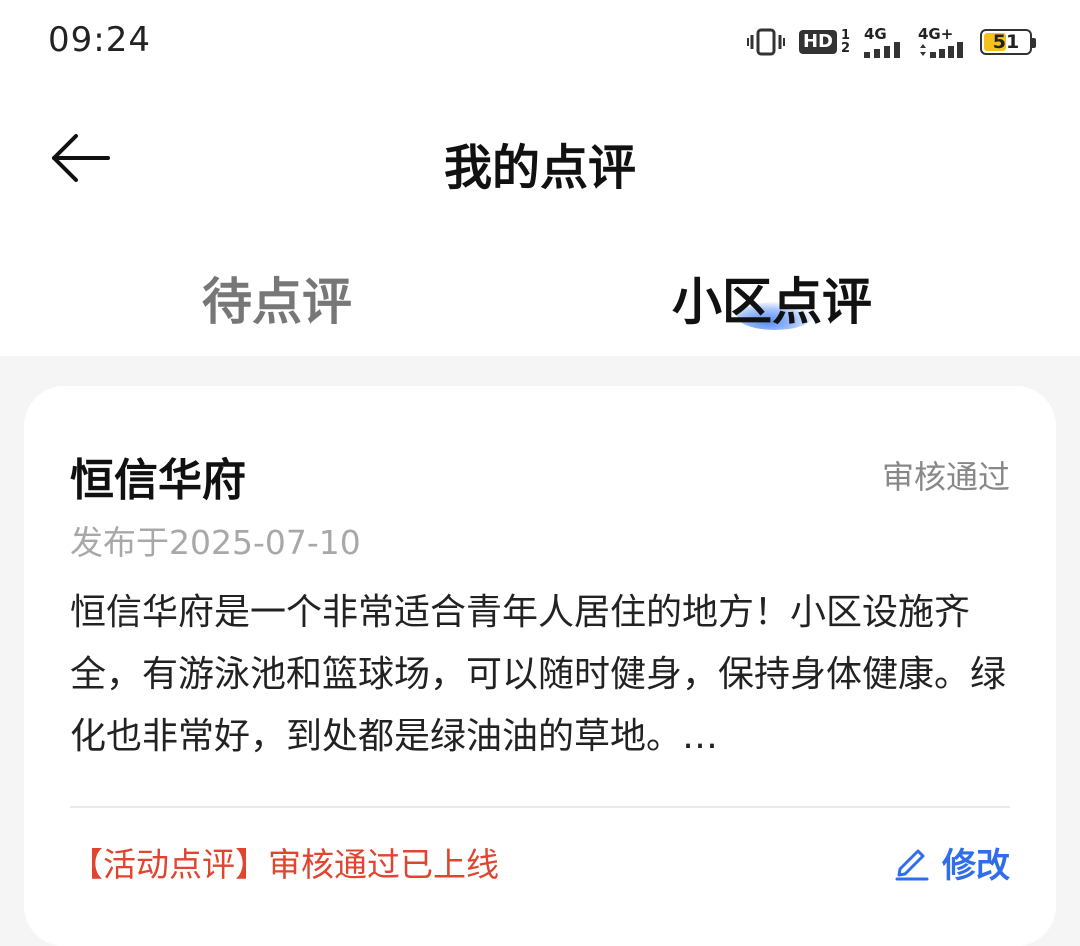  Describe the element at coordinates (540, 807) in the screenshot. I see `divider` at that location.